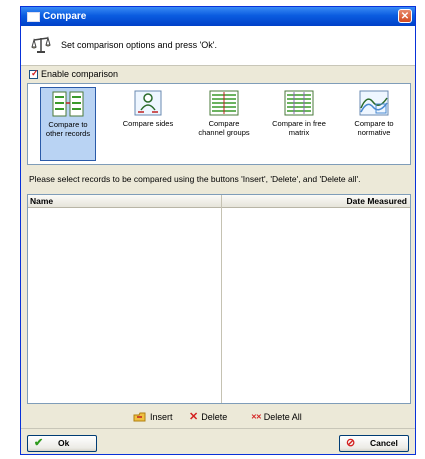 This screenshot has height=459, width=425. I want to click on record-actions: Insert ✕ Delete ✕✕ Delete All, so click(218, 418).